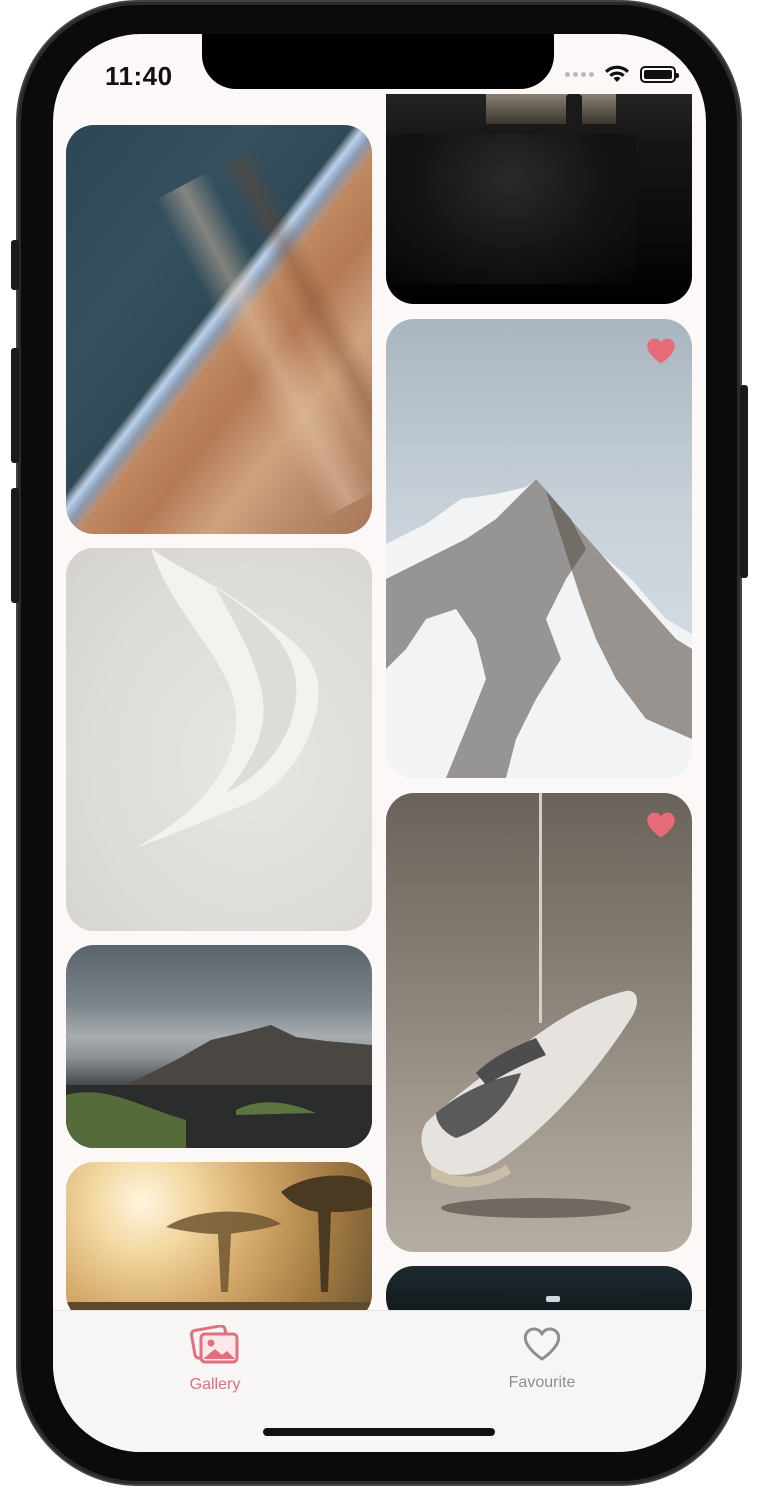 This screenshot has height=1488, width=758. I want to click on gallery-photo-mountain-landscape, so click(219, 1046).